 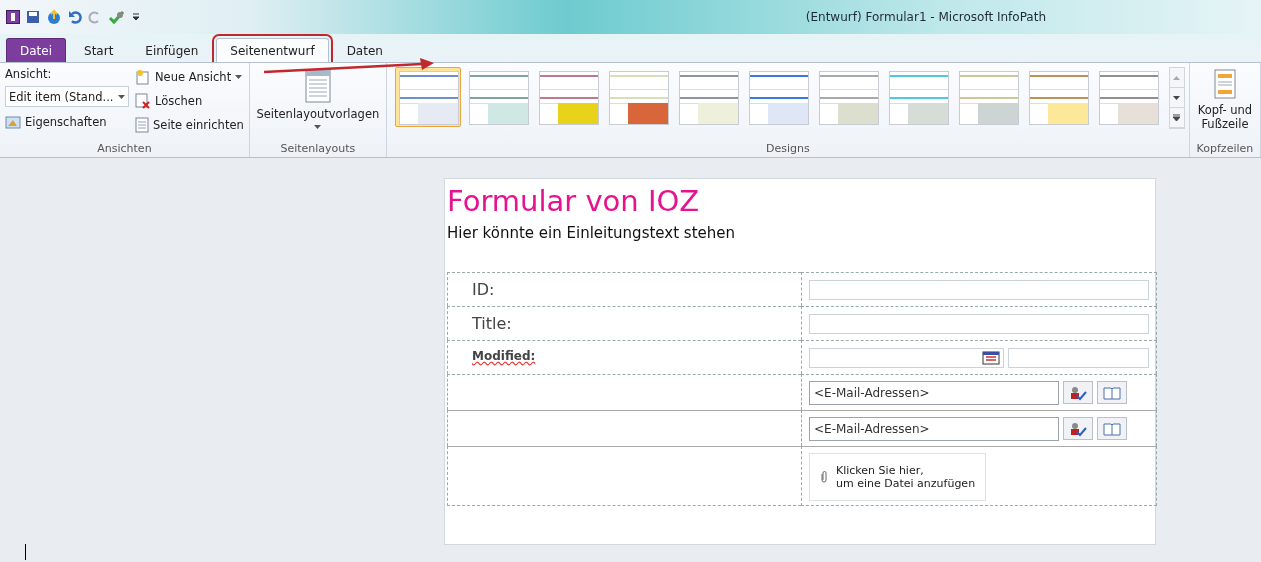 What do you see at coordinates (54, 17) in the screenshot?
I see `publish-icon` at bounding box center [54, 17].